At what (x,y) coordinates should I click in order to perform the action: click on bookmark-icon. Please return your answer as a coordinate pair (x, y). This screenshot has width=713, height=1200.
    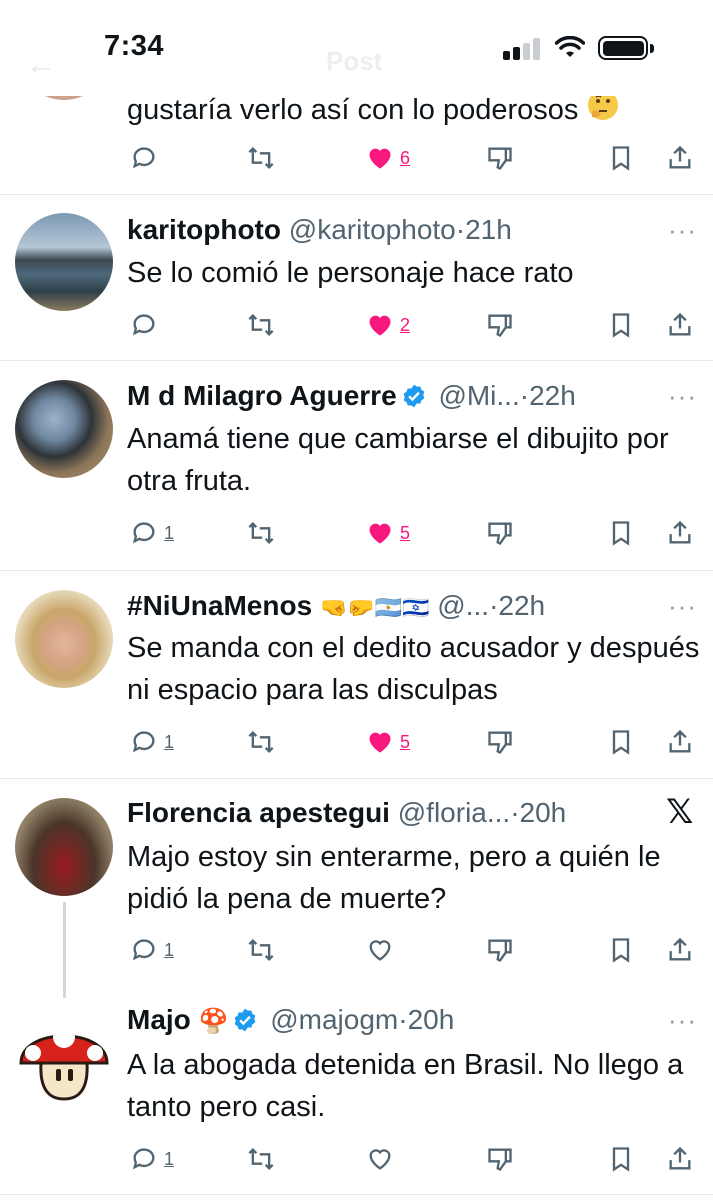
    Looking at the image, I should click on (621, 533).